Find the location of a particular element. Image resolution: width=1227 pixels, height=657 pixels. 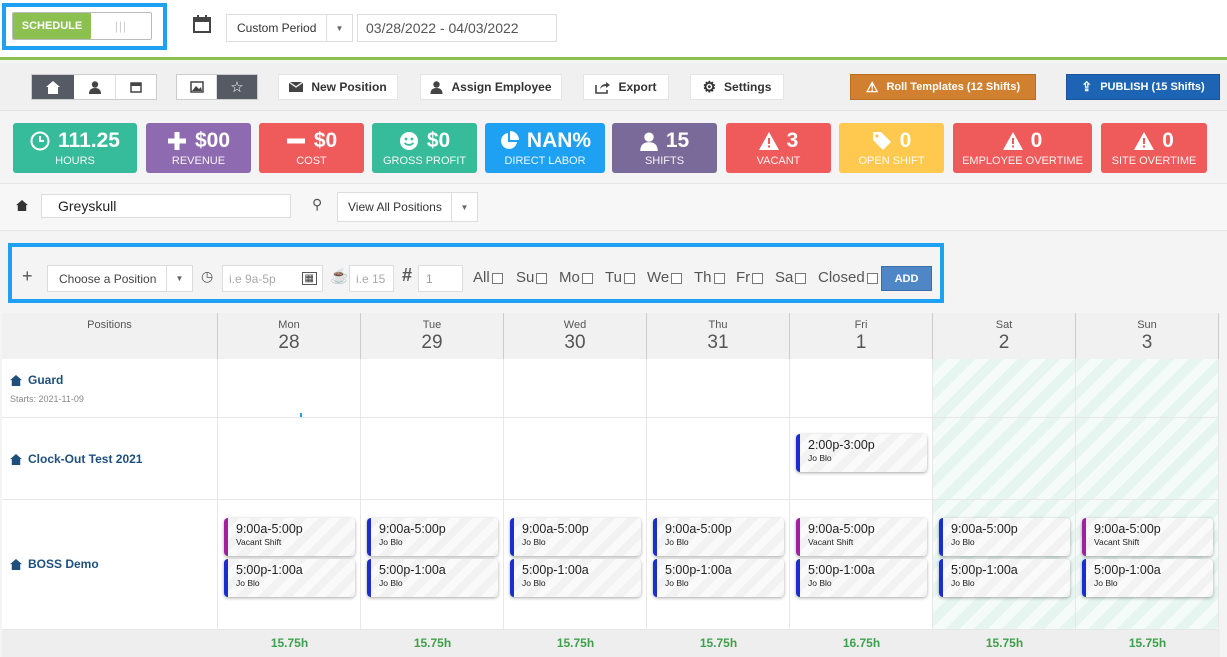

assign-employee-button: Assign Employee is located at coordinates (491, 87).